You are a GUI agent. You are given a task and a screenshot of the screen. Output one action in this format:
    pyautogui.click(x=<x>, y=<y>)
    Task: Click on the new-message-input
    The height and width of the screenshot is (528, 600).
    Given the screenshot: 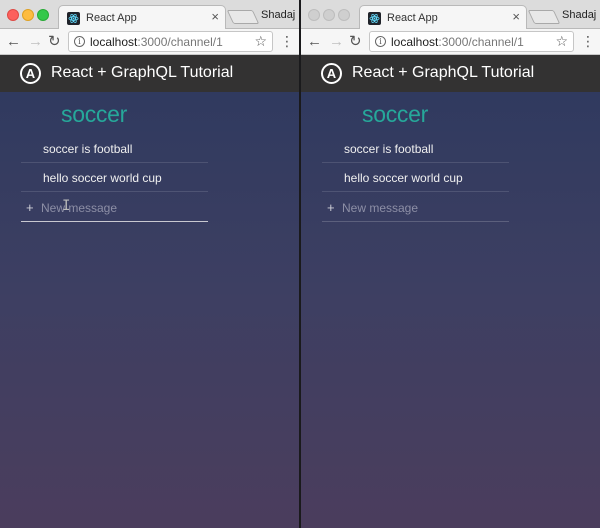 What is the action you would take?
    pyautogui.click(x=422, y=207)
    